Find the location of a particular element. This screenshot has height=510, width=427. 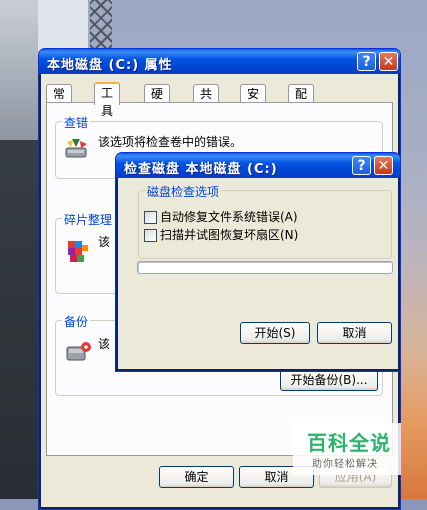

watermark-main: 百科全说 is located at coordinates (349, 443).